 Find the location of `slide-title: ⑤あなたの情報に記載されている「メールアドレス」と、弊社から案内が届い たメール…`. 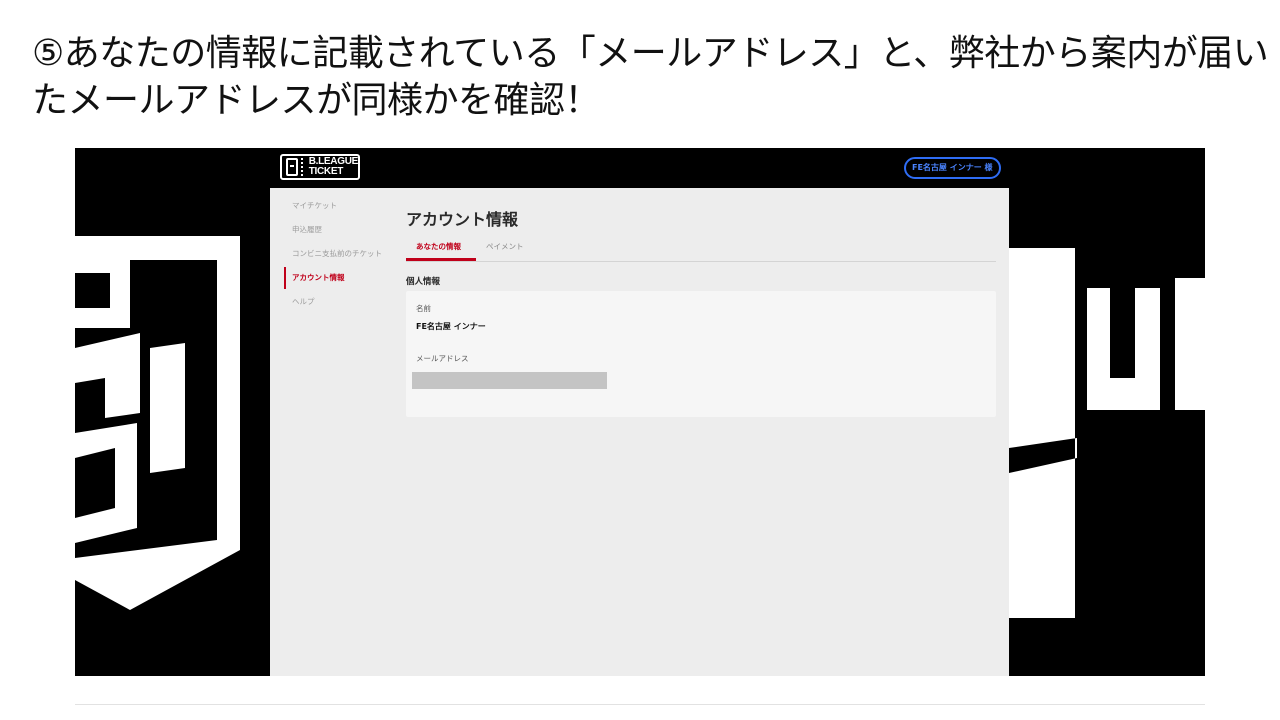

slide-title: ⑤あなたの情報に記載されている「メールアドレス」と、弊社から案内が届い たメール… is located at coordinates (650, 77).